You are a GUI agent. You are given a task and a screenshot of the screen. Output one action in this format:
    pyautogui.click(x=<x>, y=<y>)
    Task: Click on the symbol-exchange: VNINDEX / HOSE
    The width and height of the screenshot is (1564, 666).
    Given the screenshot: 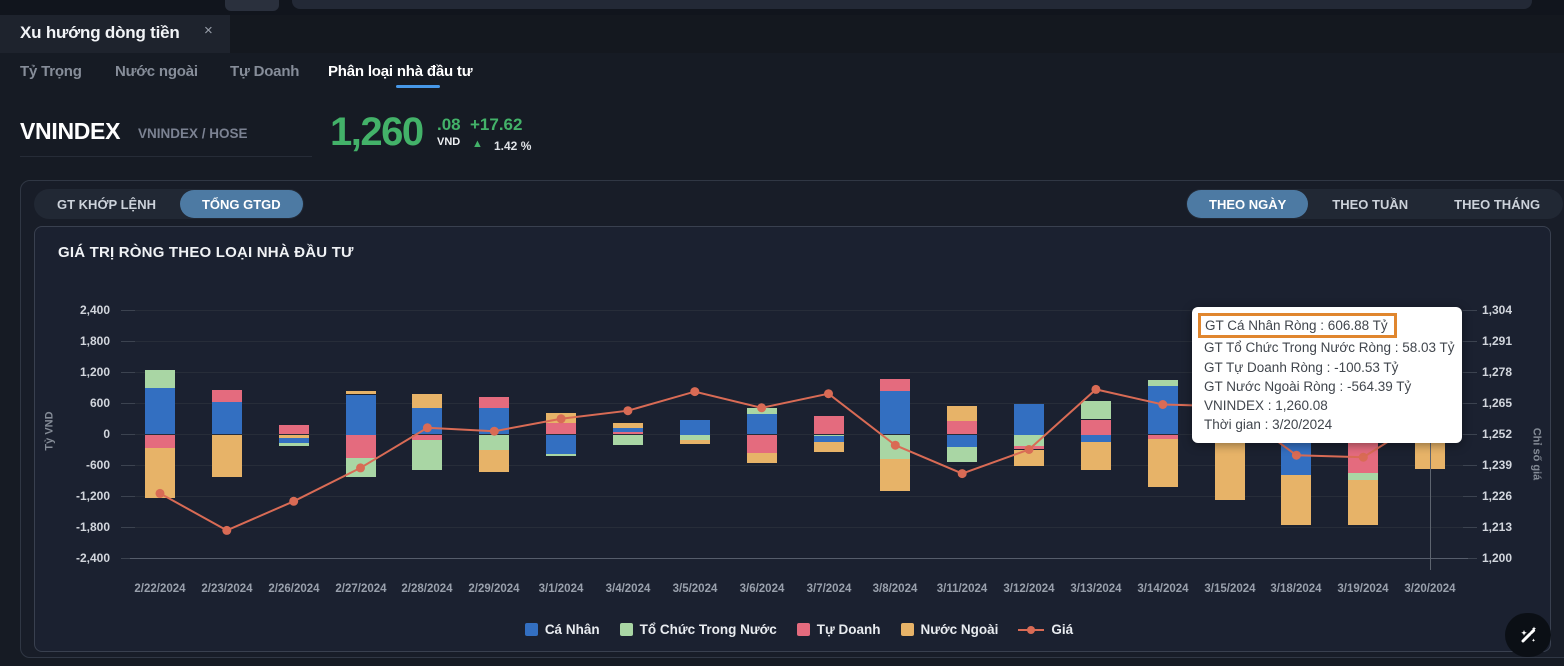 What is the action you would take?
    pyautogui.click(x=193, y=133)
    